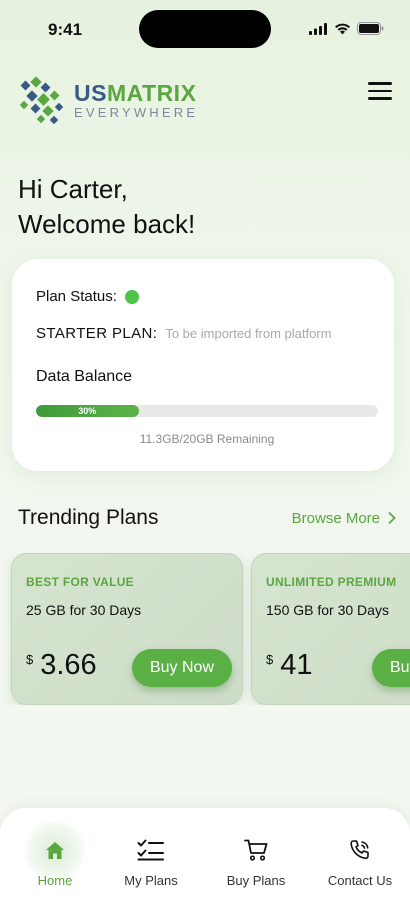 This screenshot has height=900, width=410. What do you see at coordinates (68, 665) in the screenshot?
I see `price-amount: 3.66` at bounding box center [68, 665].